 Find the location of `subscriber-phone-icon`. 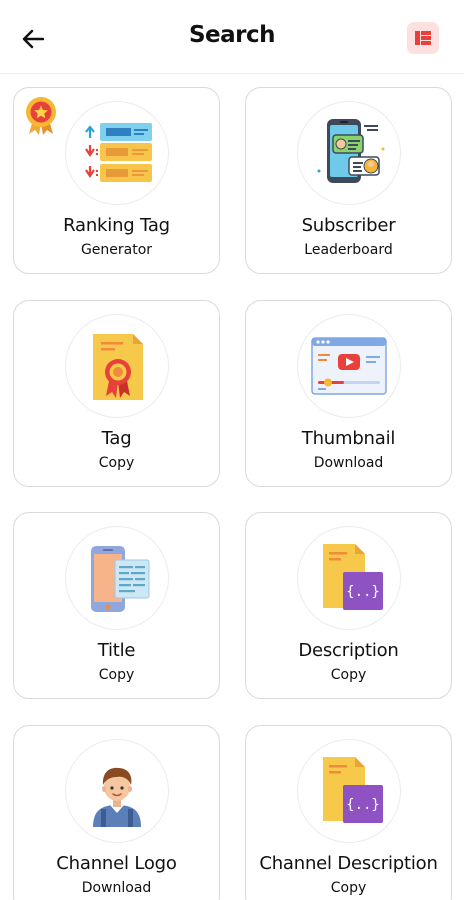

subscriber-phone-icon is located at coordinates (351, 151).